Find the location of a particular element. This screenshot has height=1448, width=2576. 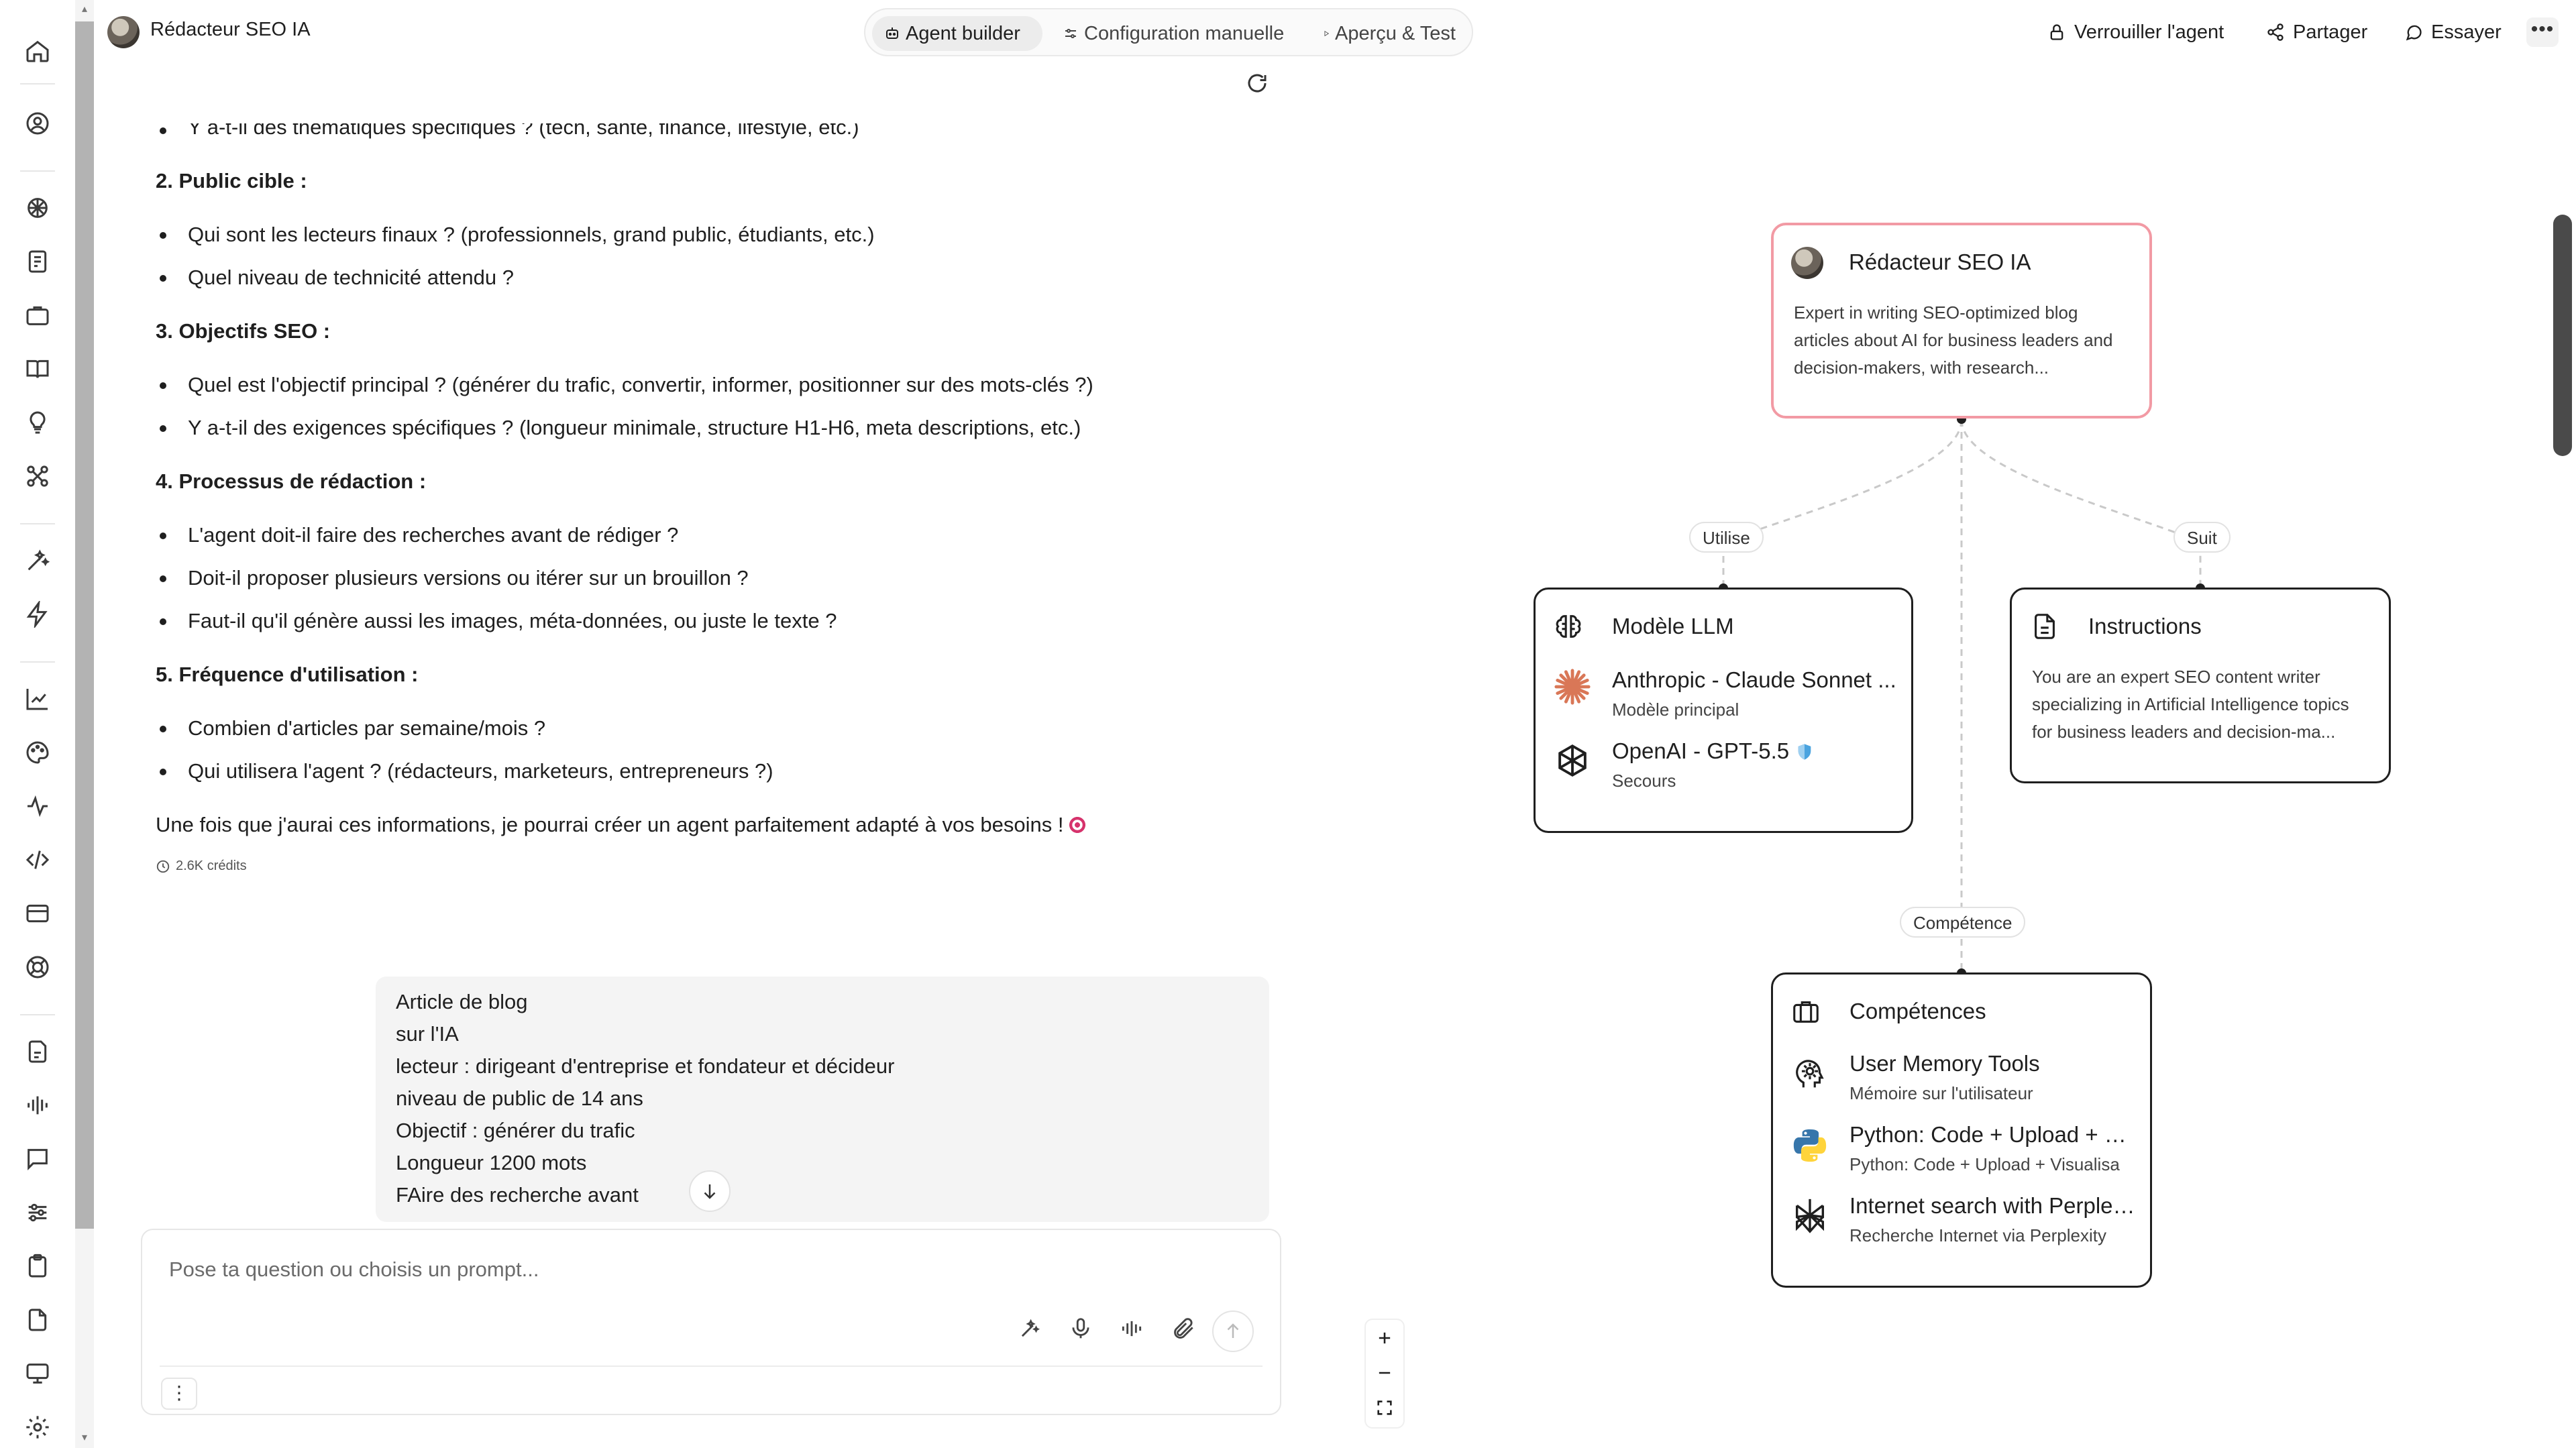

brain-memory-icon is located at coordinates (1809, 1074).